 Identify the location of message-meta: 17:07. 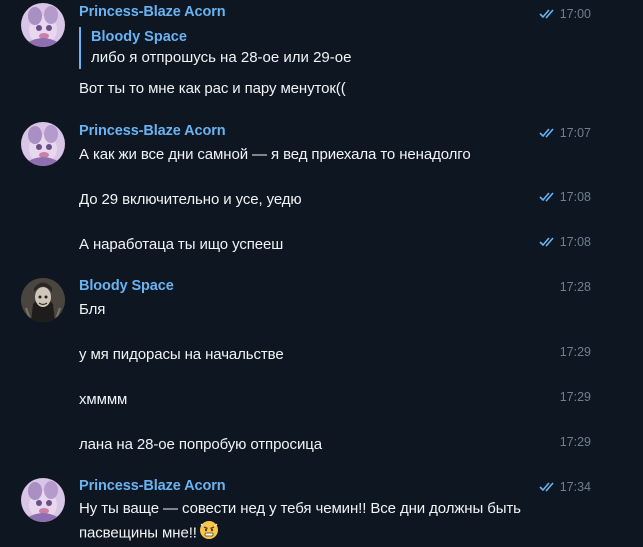
(565, 133).